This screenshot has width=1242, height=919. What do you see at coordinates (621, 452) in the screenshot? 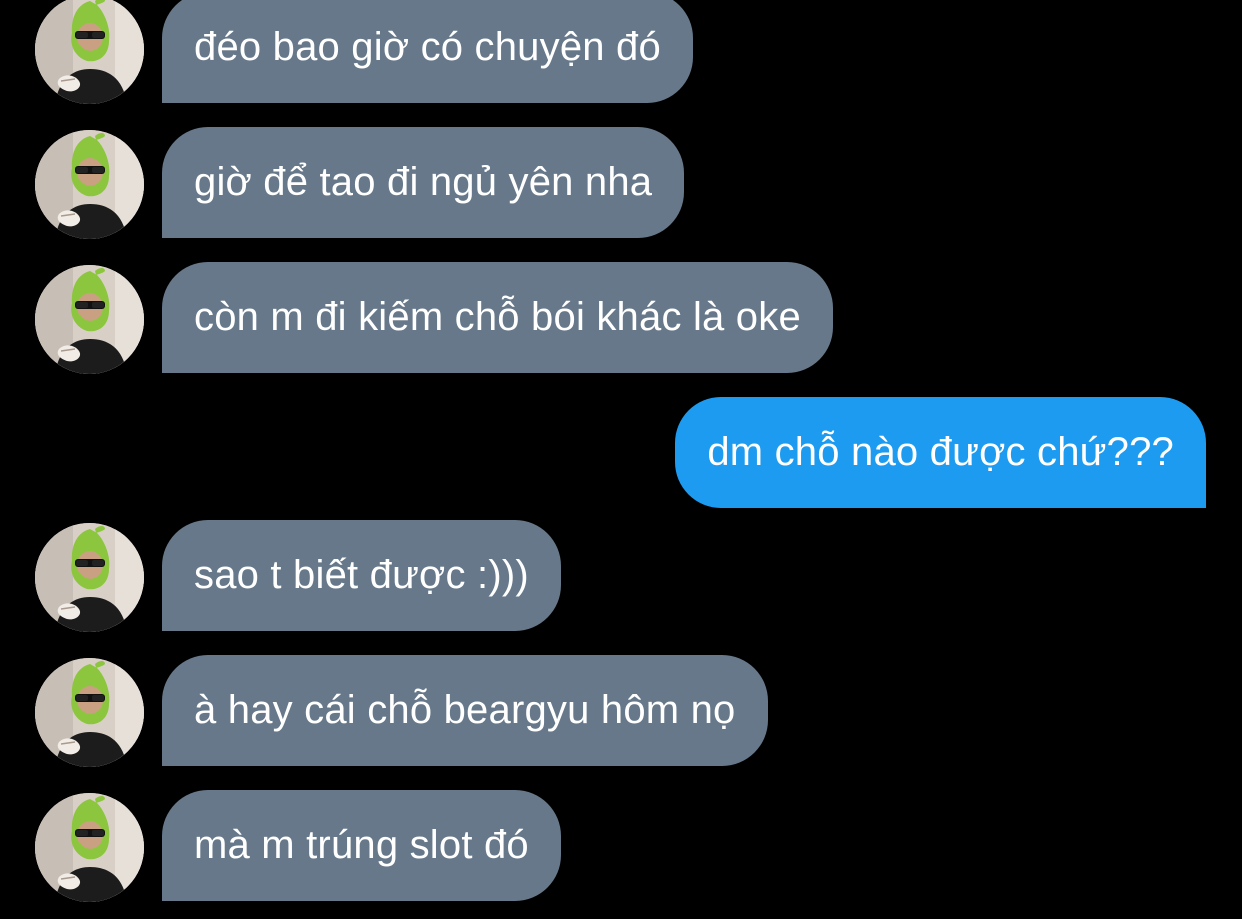
I see `message-row-outgoing: dm chỗ nào được chứ???` at bounding box center [621, 452].